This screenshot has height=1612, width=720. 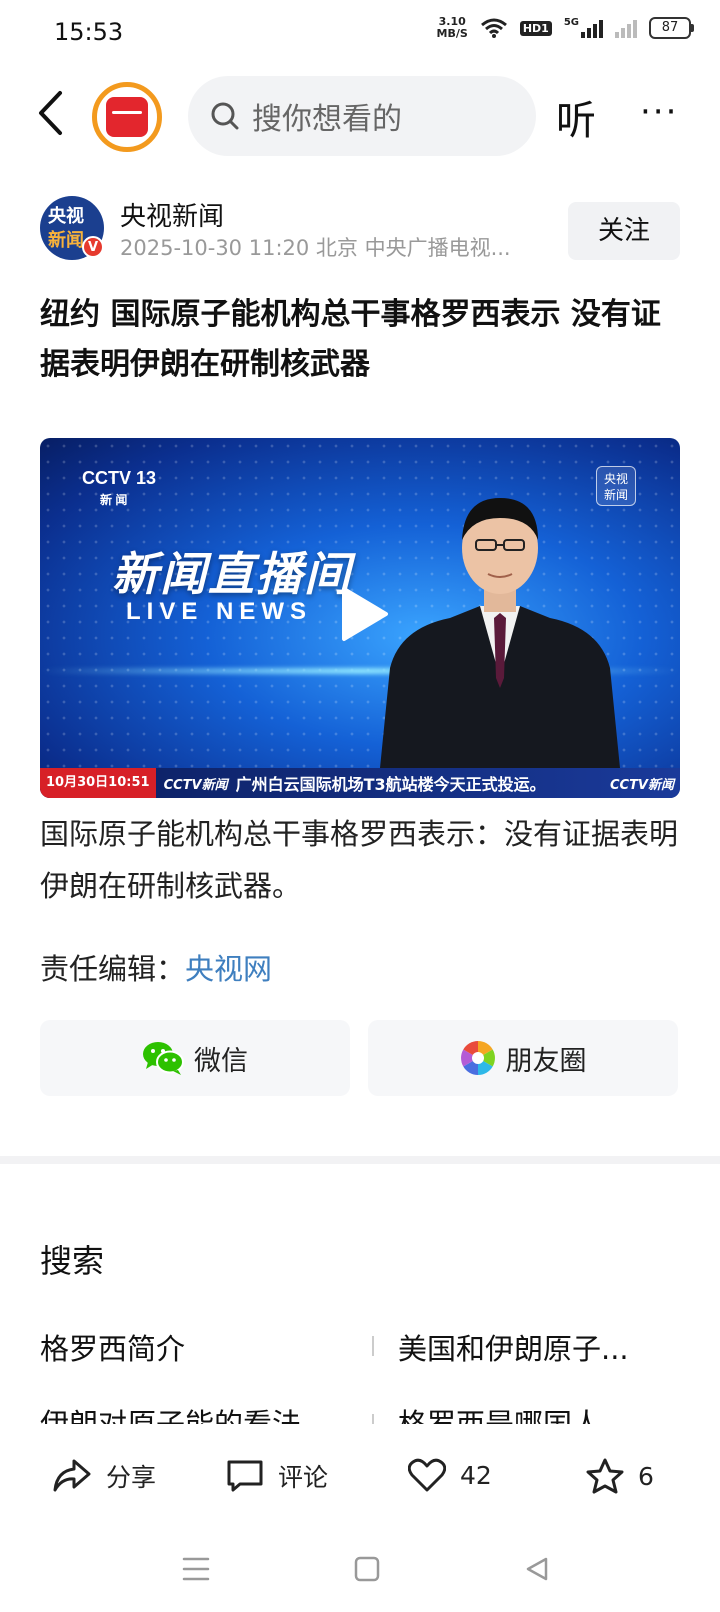 I want to click on back-button, so click(x=50, y=113).